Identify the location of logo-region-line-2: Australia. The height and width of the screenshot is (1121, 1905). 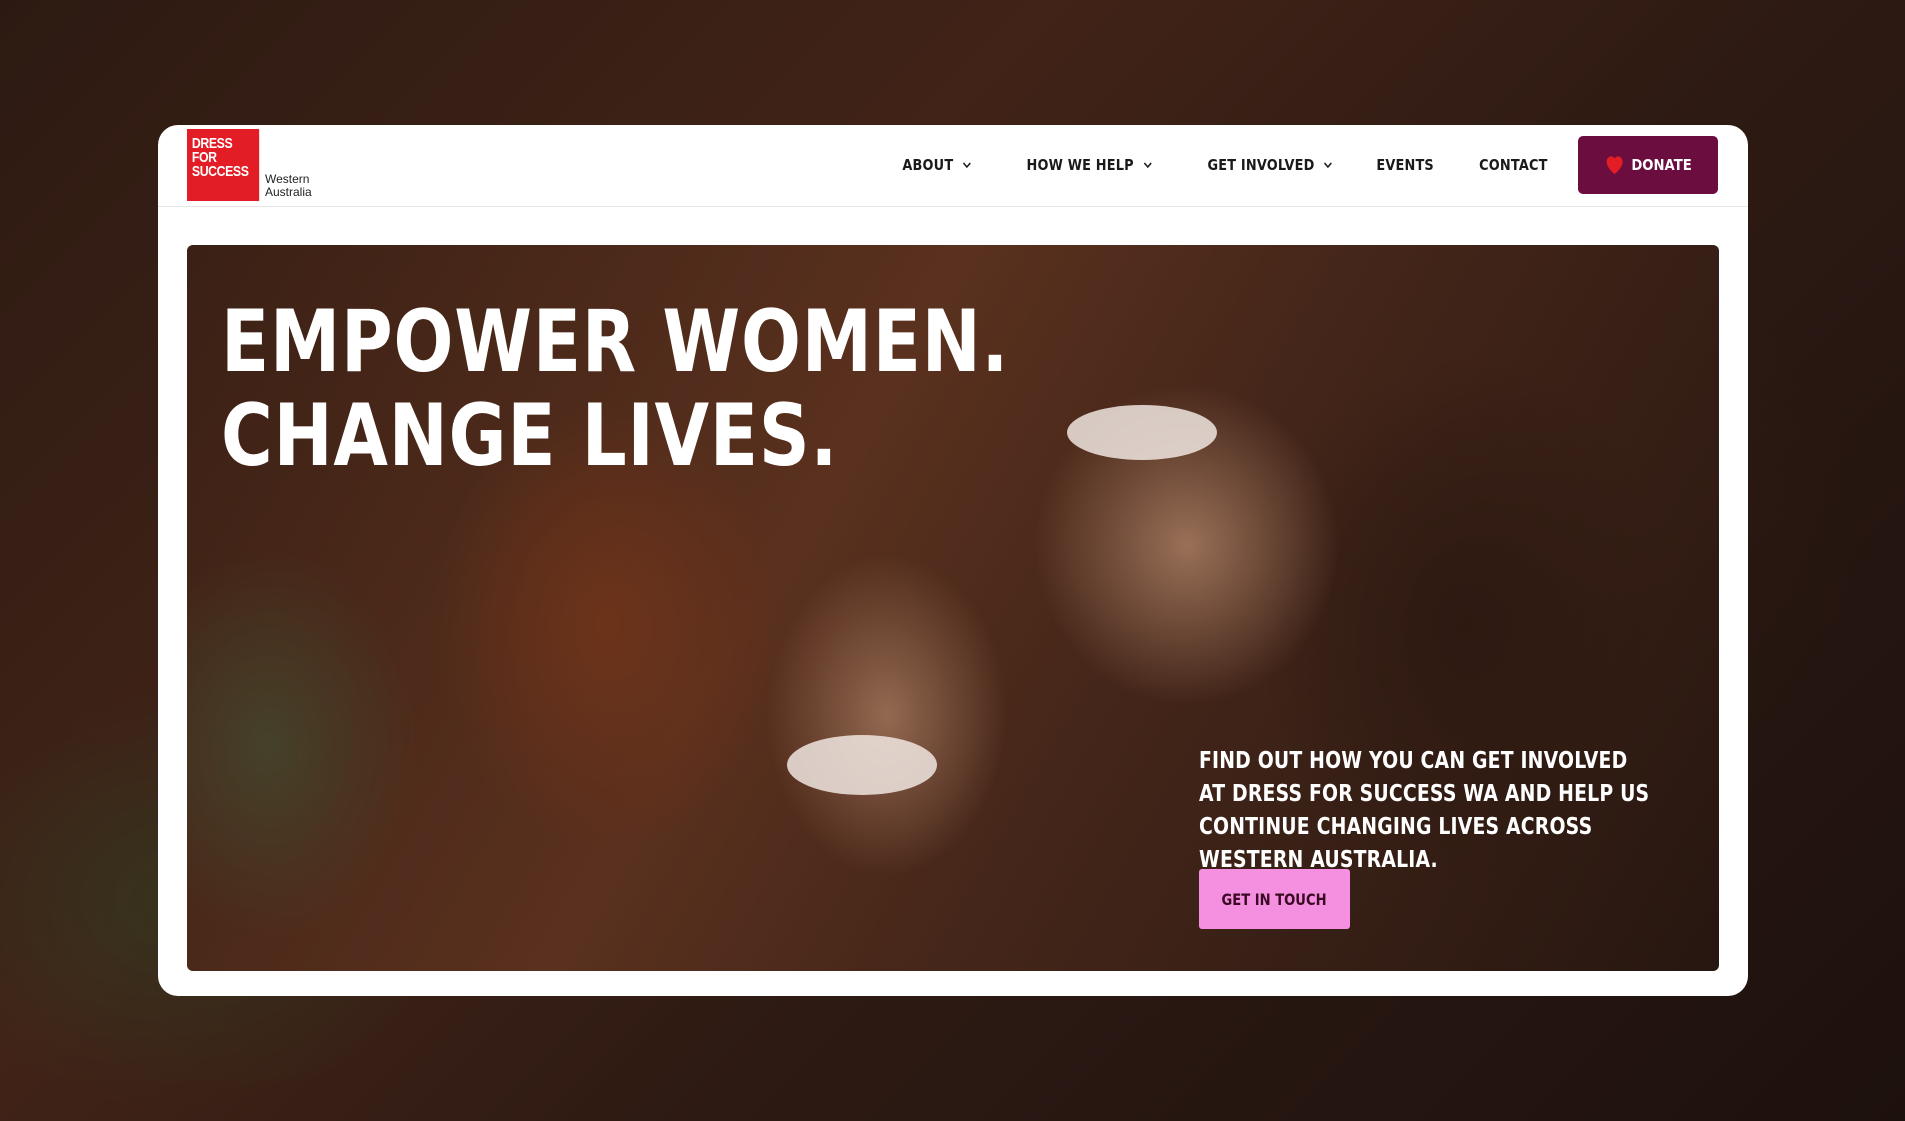
(288, 192).